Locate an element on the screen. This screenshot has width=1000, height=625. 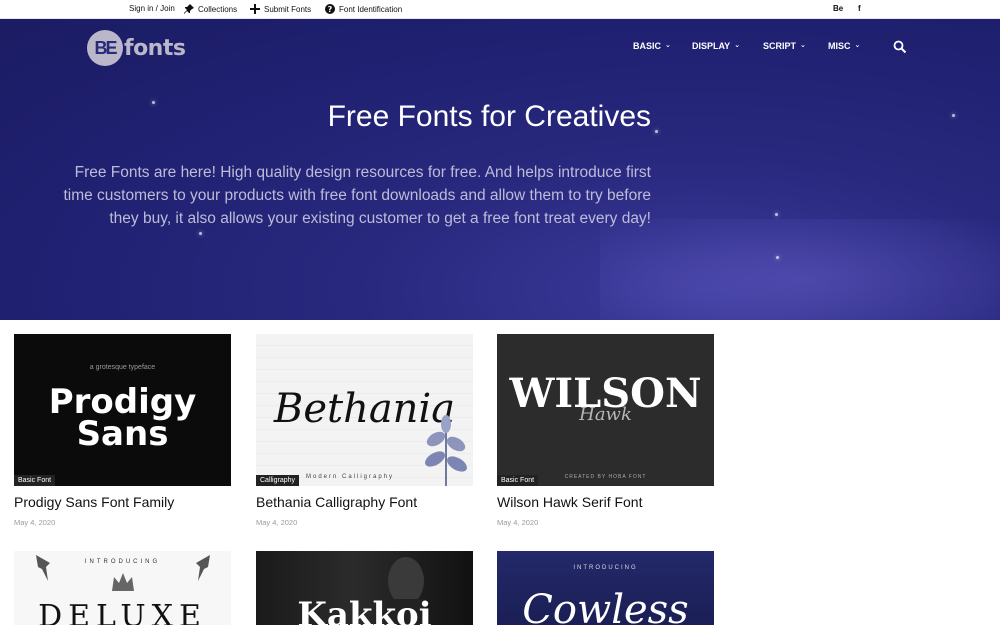
font-identification-label: Font Identification is located at coordinates (371, 9).